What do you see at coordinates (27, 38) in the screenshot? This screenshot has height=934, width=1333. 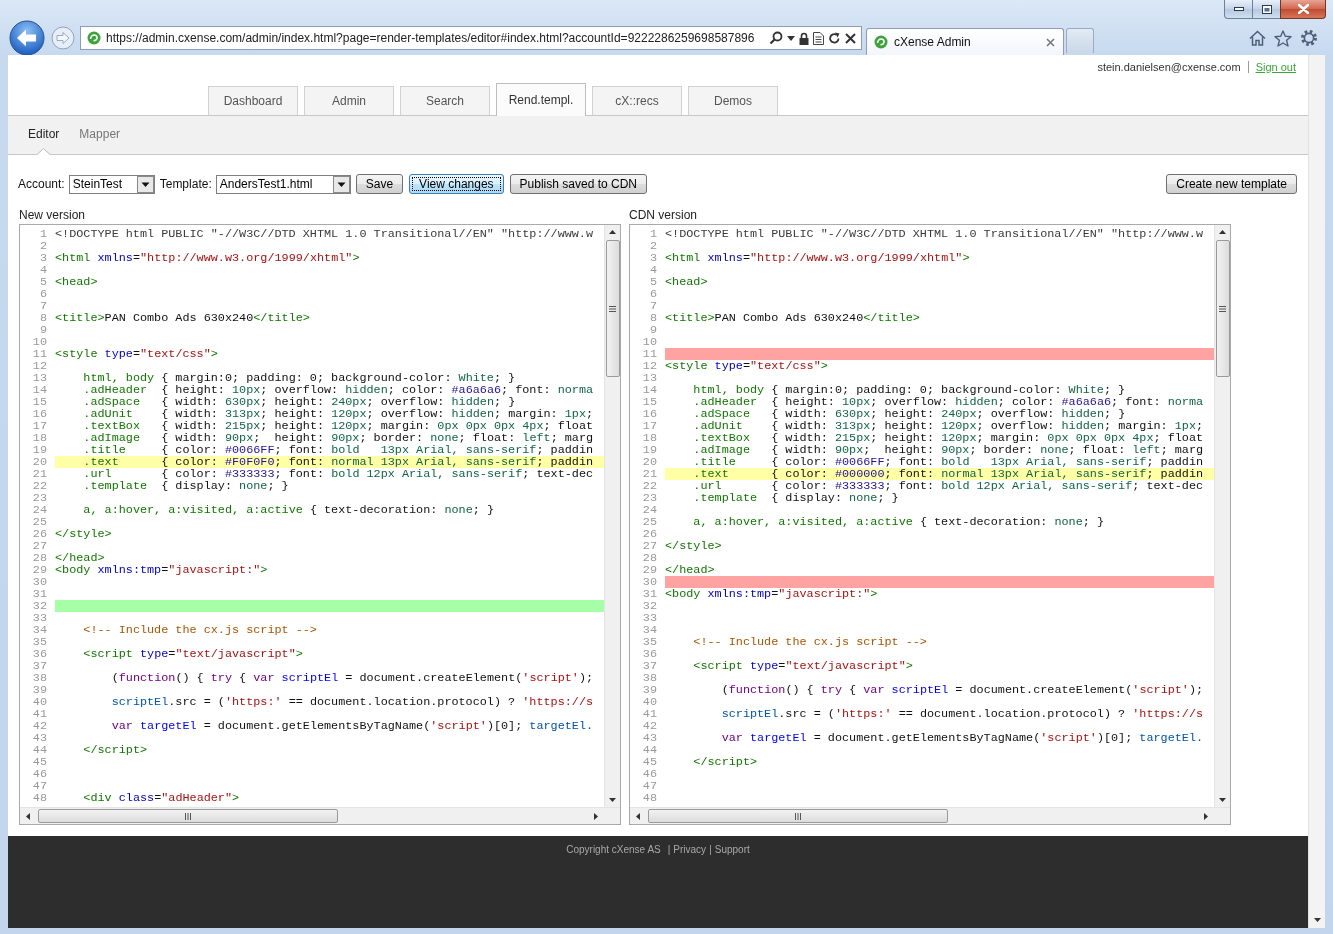 I see `back-button` at bounding box center [27, 38].